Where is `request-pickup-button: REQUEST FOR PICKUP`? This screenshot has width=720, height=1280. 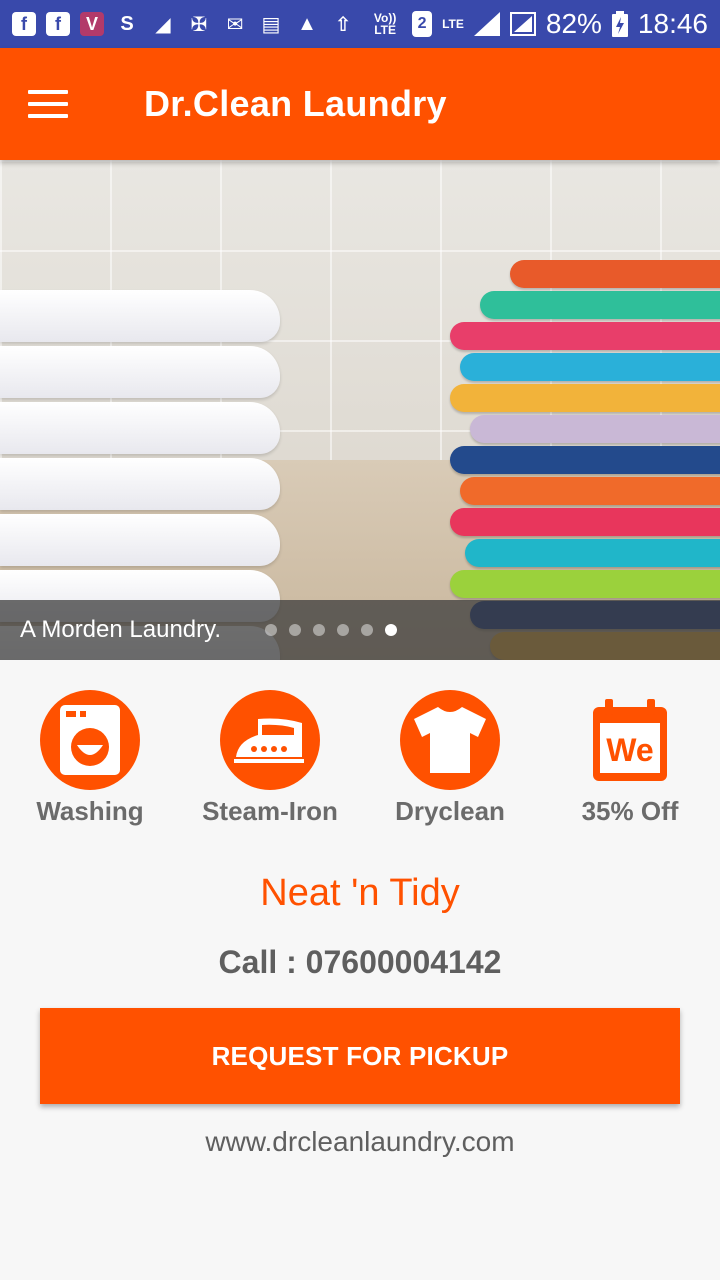
request-pickup-button: REQUEST FOR PICKUP is located at coordinates (360, 1056).